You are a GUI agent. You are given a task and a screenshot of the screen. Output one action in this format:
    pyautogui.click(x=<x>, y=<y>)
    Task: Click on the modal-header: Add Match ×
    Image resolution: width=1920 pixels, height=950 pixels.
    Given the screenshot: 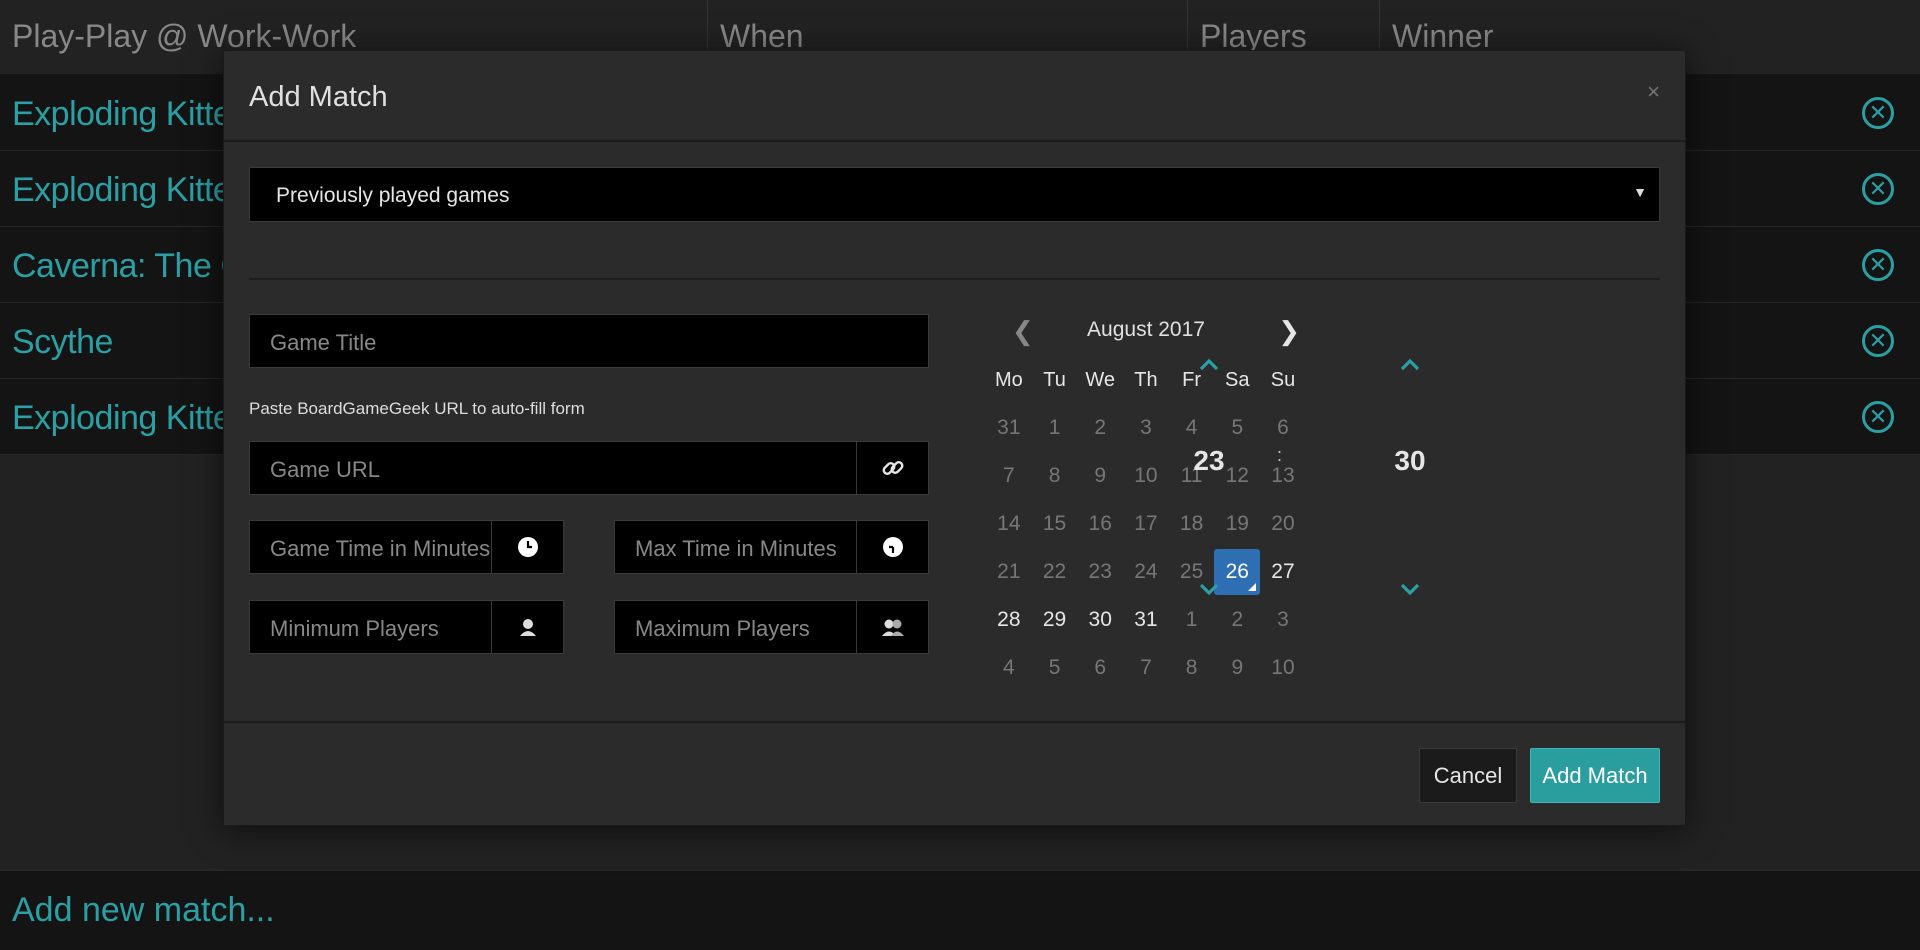 What is the action you would take?
    pyautogui.click(x=954, y=96)
    